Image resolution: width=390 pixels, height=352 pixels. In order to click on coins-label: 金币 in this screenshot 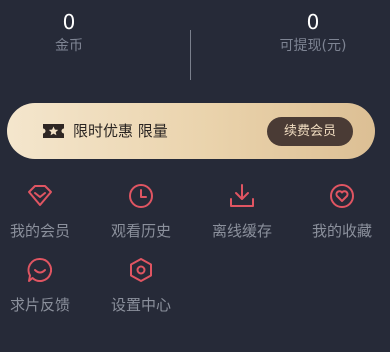, I will do `click(69, 46)`.